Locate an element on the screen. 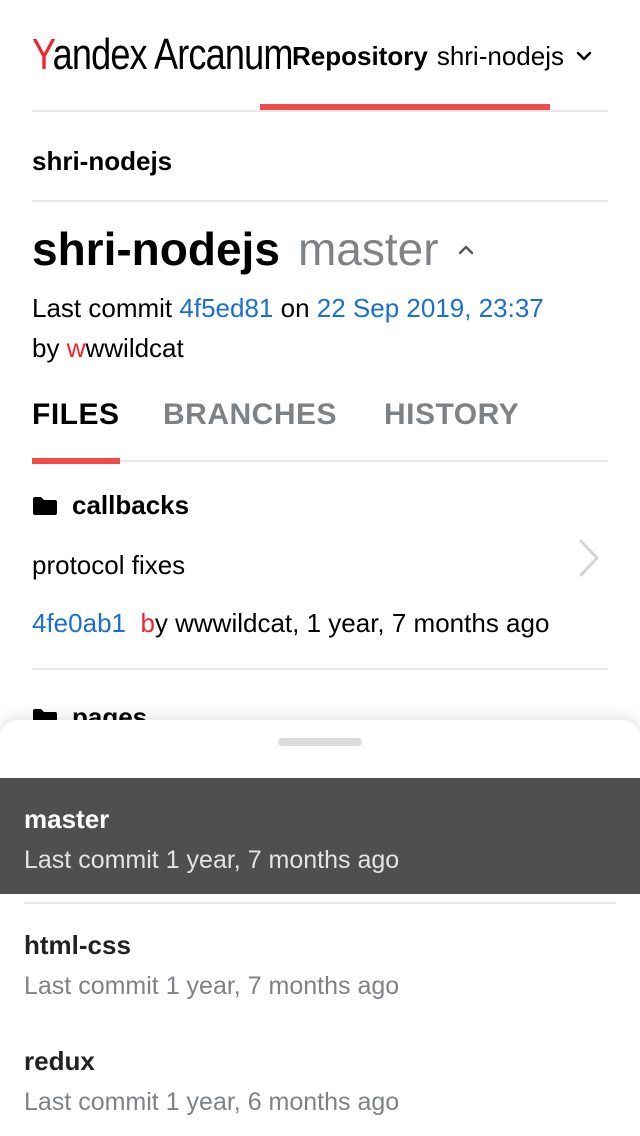 This screenshot has height=1136, width=640. branch-last-commit: Last commit 1 year, 6 months ago is located at coordinates (212, 1102).